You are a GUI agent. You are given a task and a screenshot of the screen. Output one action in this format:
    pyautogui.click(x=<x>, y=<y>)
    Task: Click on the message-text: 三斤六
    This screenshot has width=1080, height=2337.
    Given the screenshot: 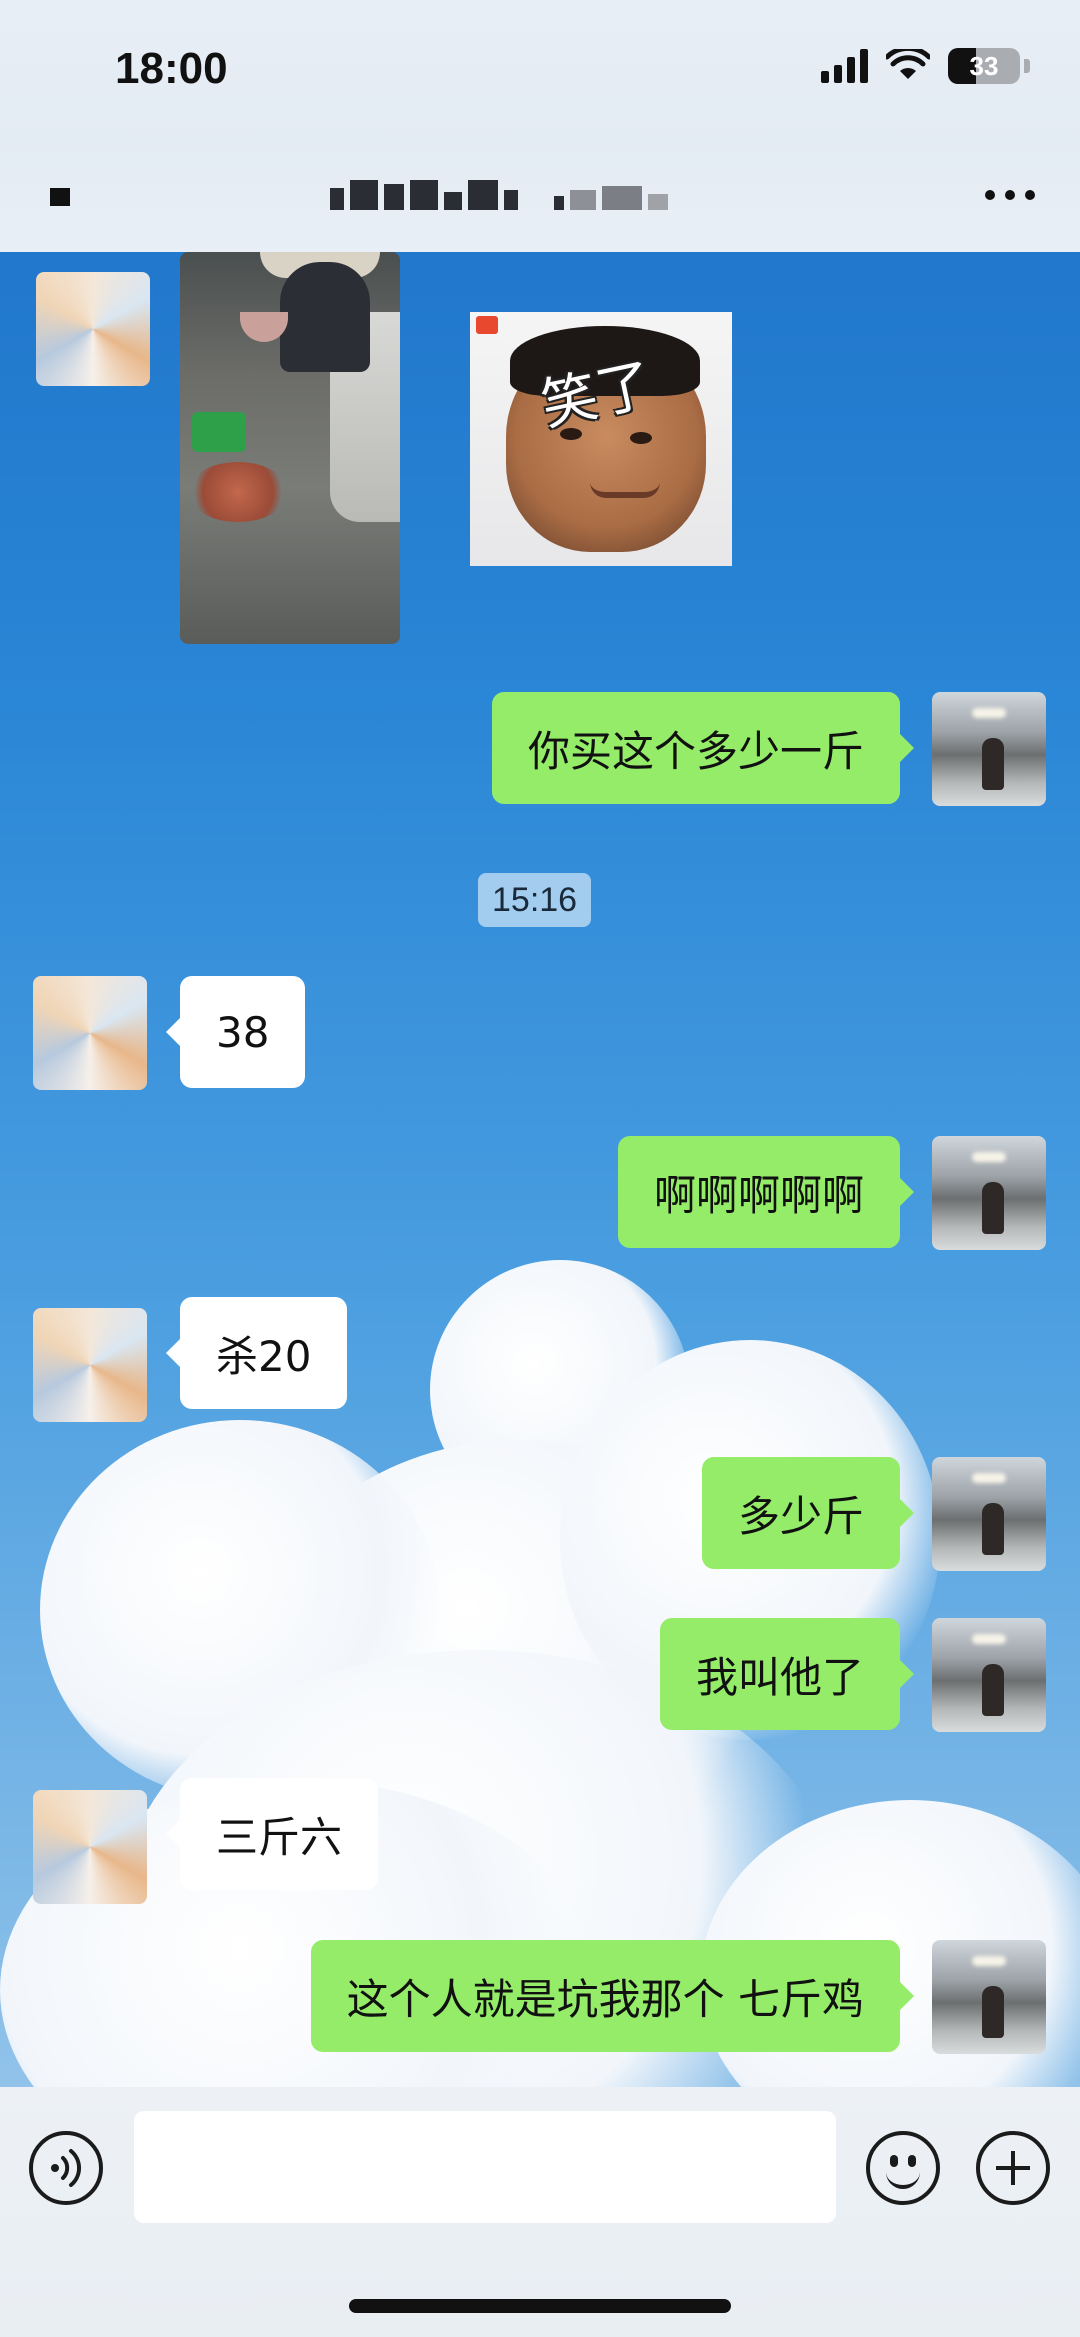 What is the action you would take?
    pyautogui.click(x=279, y=1837)
    